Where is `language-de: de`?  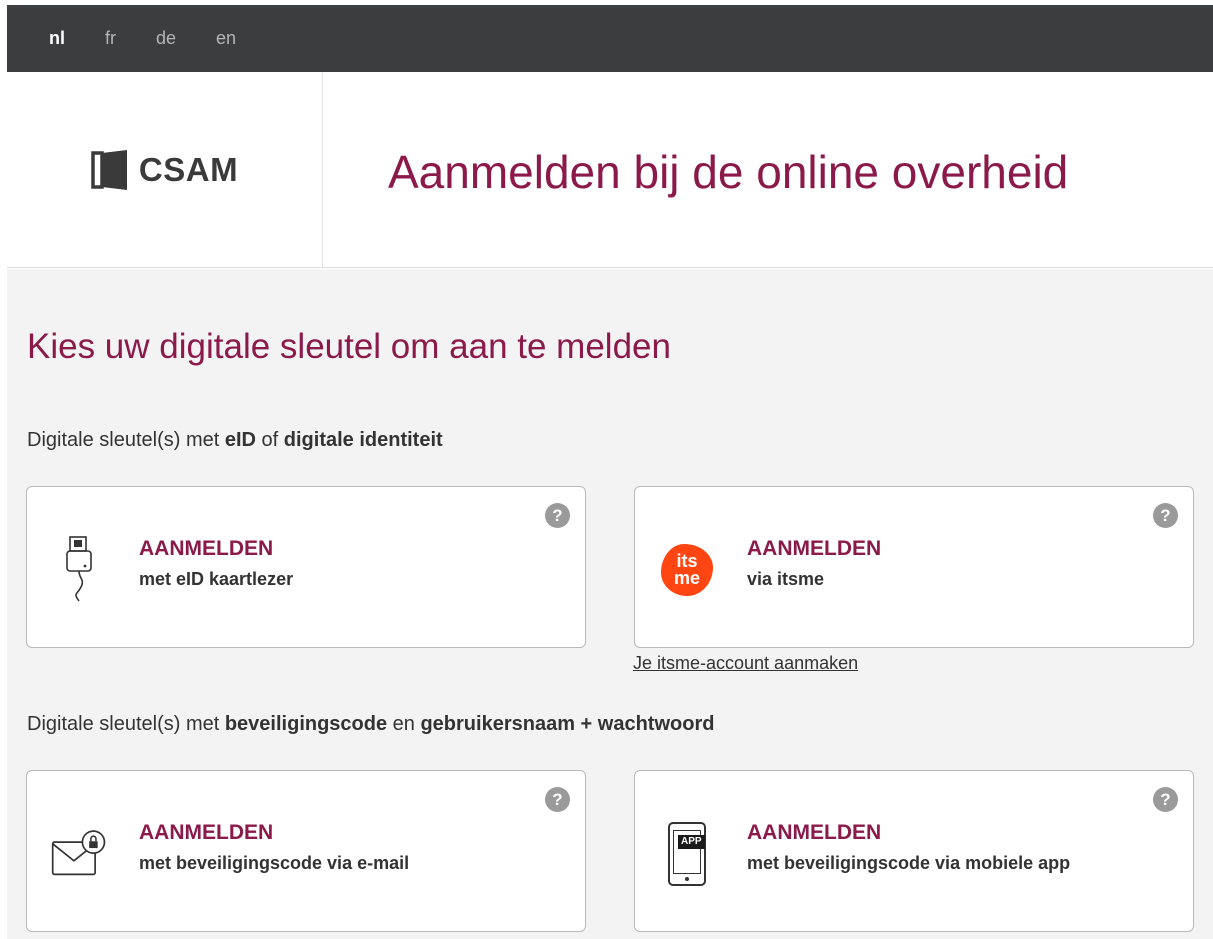
language-de: de is located at coordinates (166, 38).